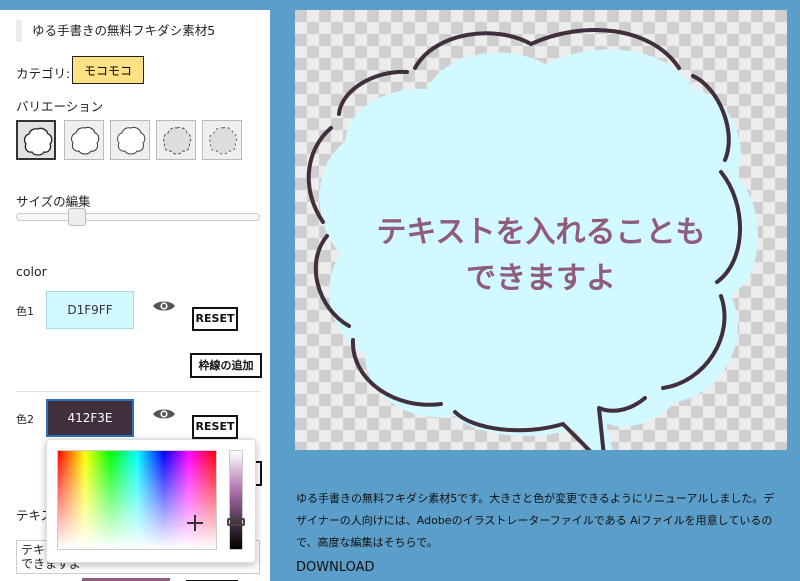  I want to click on color1-label: 色1, so click(25, 311).